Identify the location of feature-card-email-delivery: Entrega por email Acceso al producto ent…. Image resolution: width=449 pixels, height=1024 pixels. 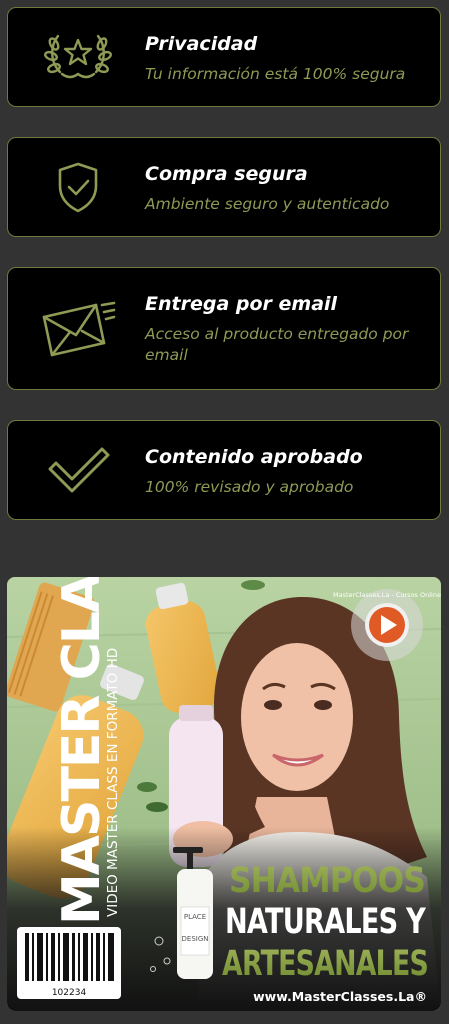
(224, 328).